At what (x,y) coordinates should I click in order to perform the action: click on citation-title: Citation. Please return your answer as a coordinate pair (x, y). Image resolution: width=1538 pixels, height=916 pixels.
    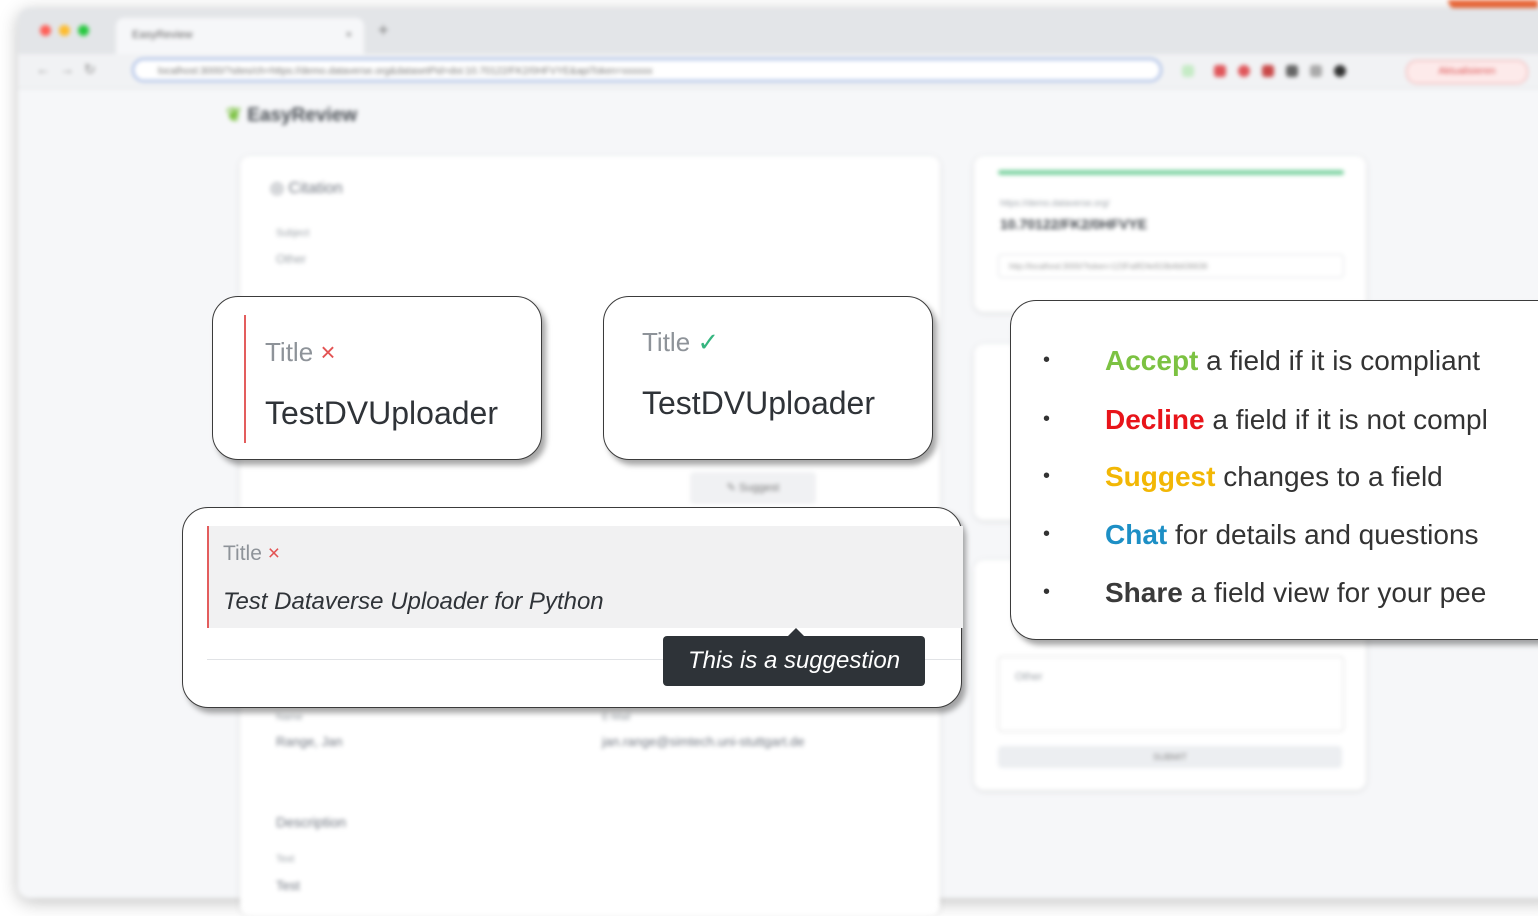
    Looking at the image, I should click on (315, 188).